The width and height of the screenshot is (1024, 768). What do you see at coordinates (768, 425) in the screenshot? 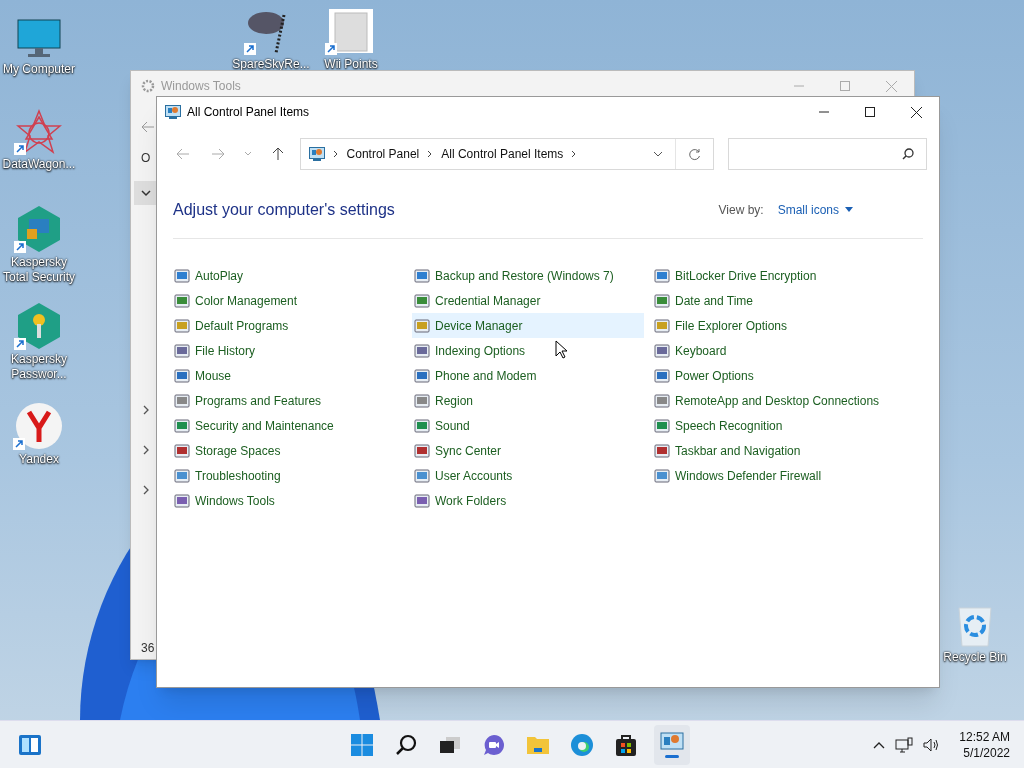
I see `control-panel-link: Speech Recognition` at bounding box center [768, 425].